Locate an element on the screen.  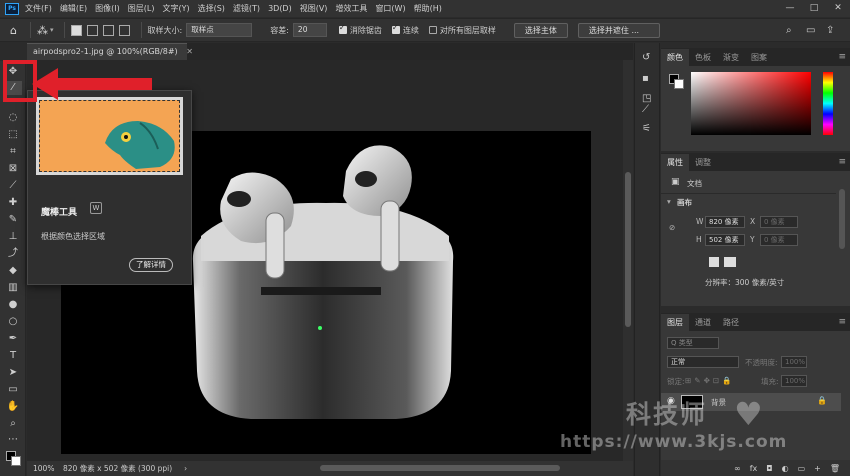
share-icon: ⇪ is located at coordinates (830, 30).